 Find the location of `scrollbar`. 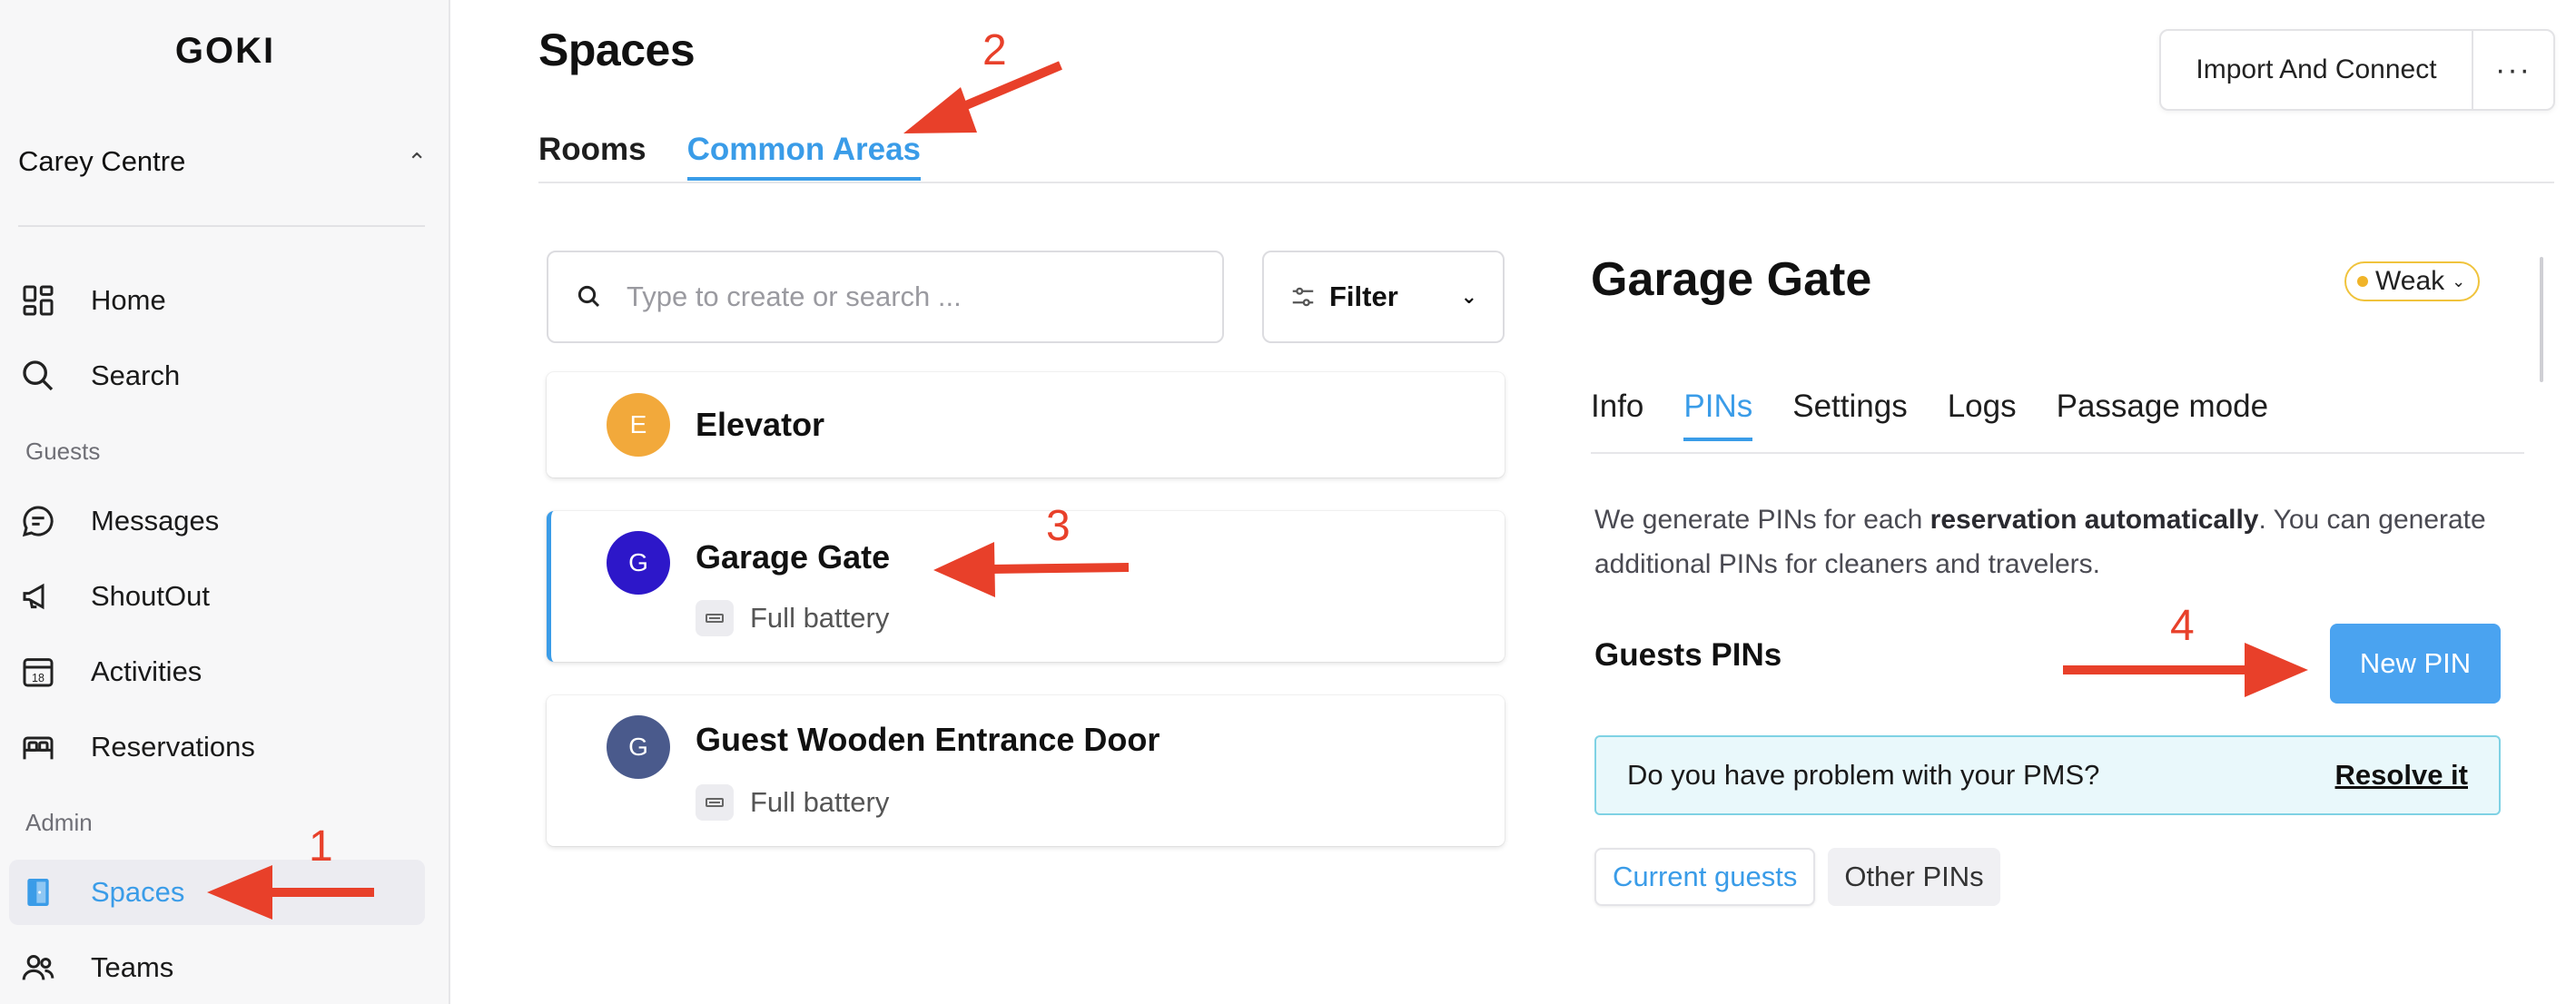

scrollbar is located at coordinates (2541, 319).